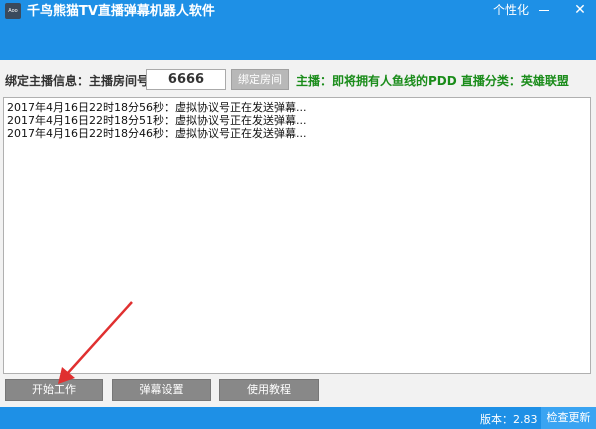 The height and width of the screenshot is (429, 596). Describe the element at coordinates (13, 11) in the screenshot. I see `app-logo-icon: Aoo` at that location.